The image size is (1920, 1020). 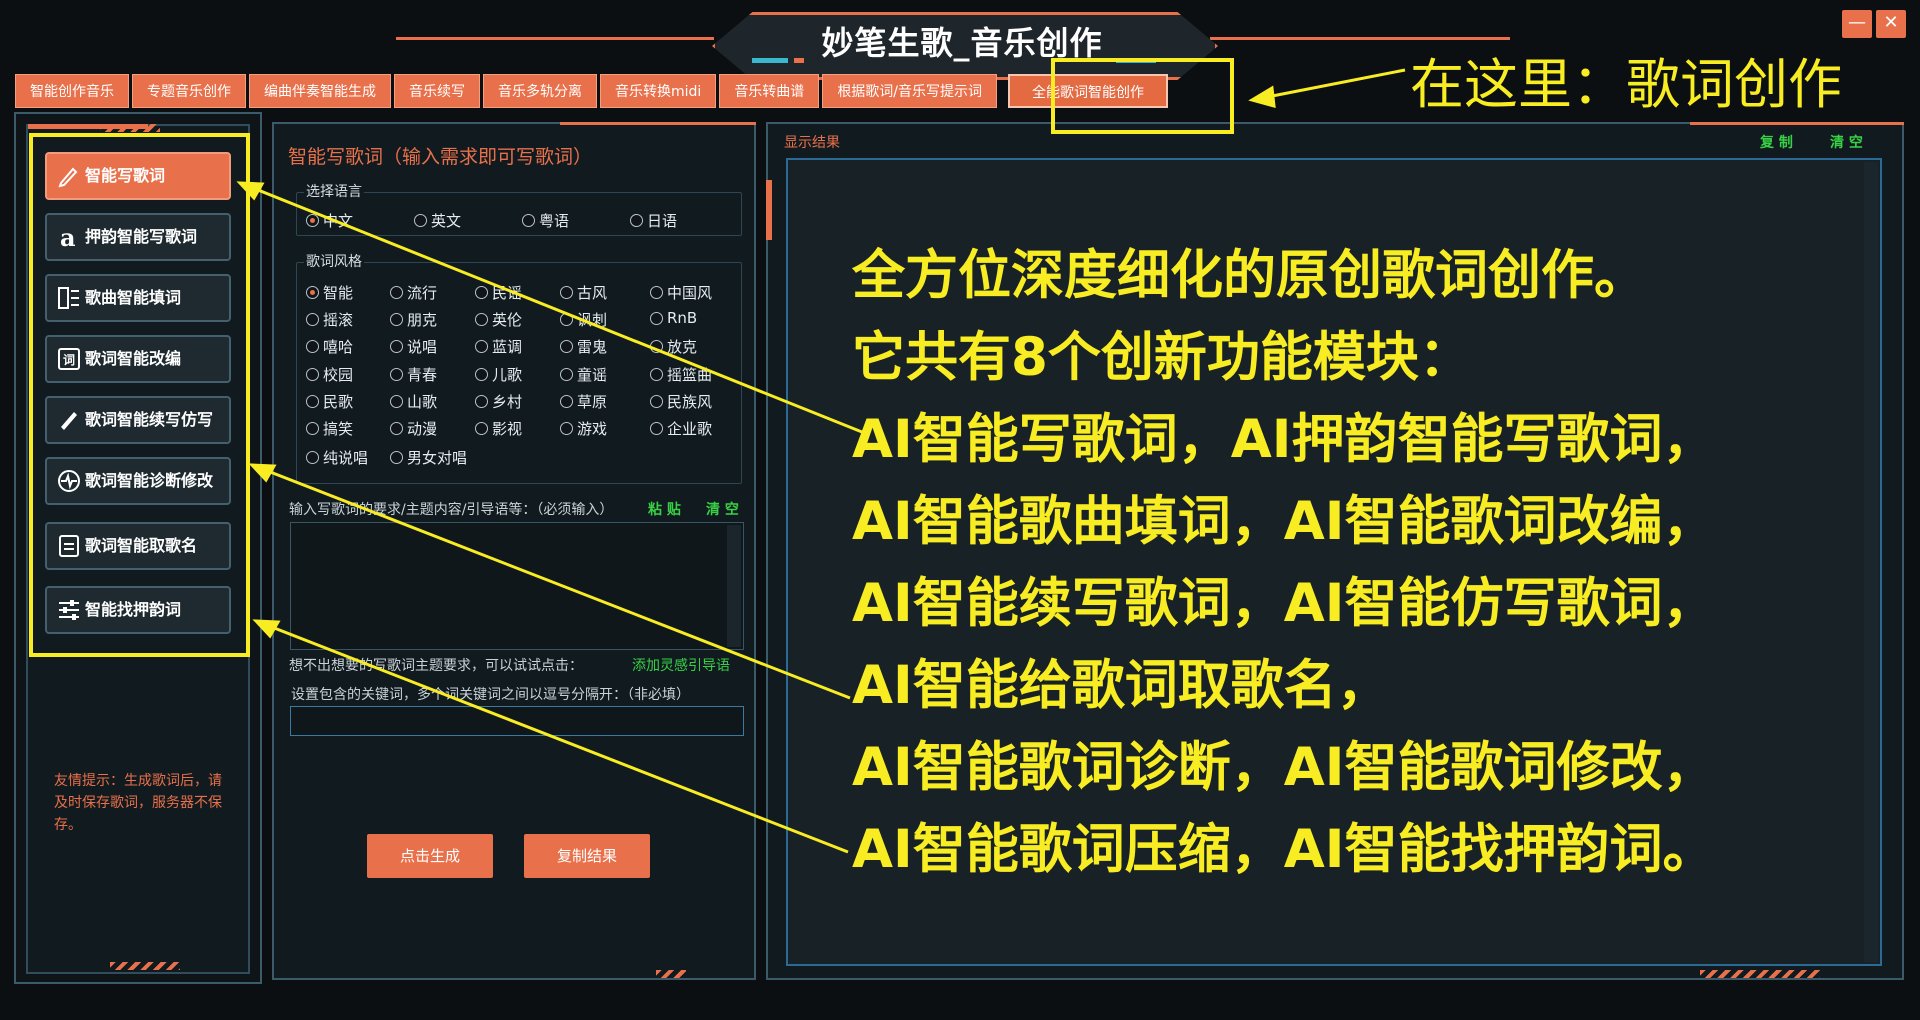 I want to click on tab-topic-music: 专题音乐创作, so click(x=189, y=91).